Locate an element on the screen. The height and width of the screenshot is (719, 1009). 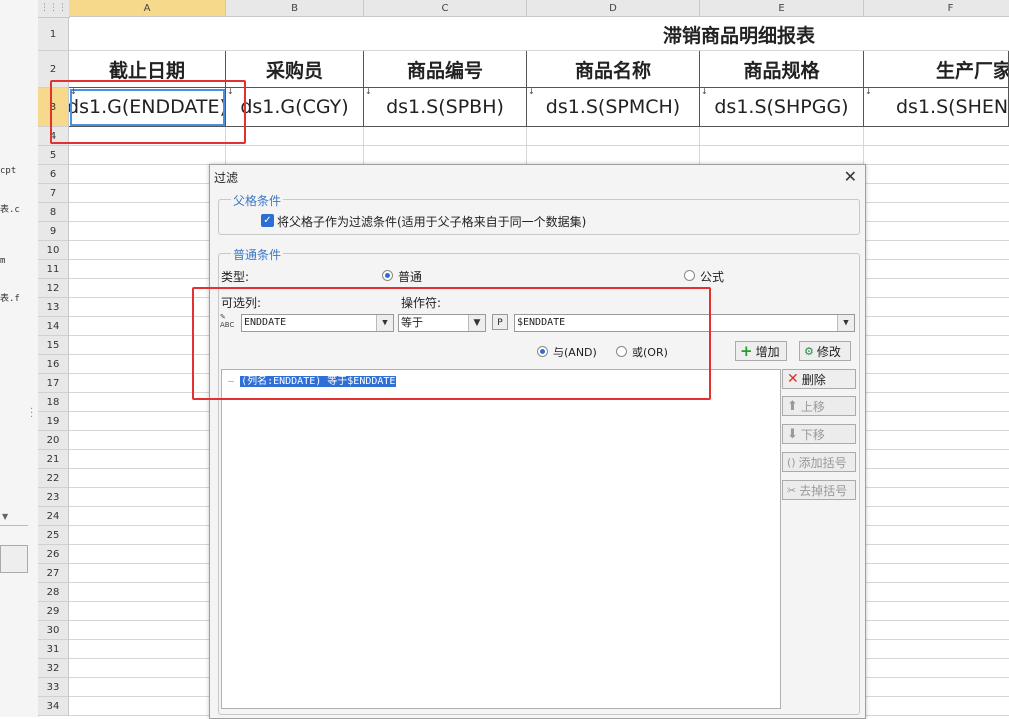
row-header-30: 30 is located at coordinates (53, 630).